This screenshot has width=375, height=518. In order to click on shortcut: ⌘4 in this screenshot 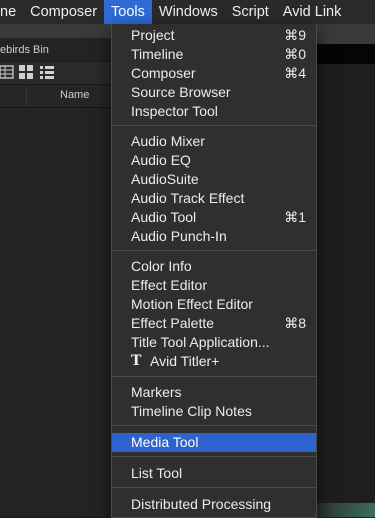, I will do `click(295, 73)`.